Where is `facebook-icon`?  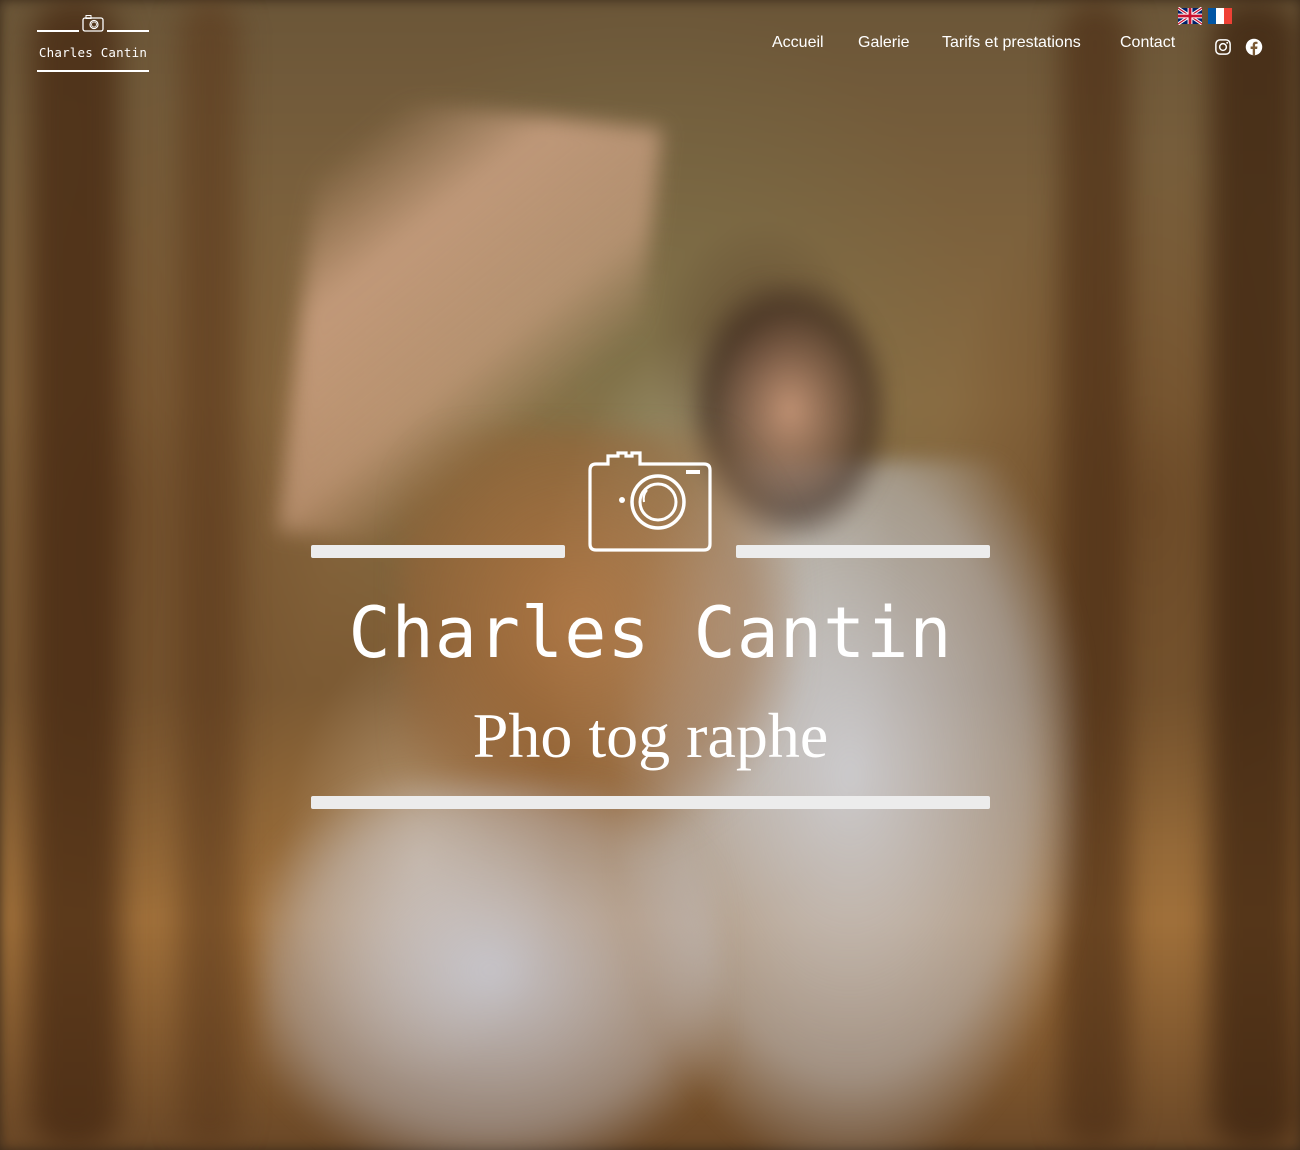
facebook-icon is located at coordinates (1254, 47).